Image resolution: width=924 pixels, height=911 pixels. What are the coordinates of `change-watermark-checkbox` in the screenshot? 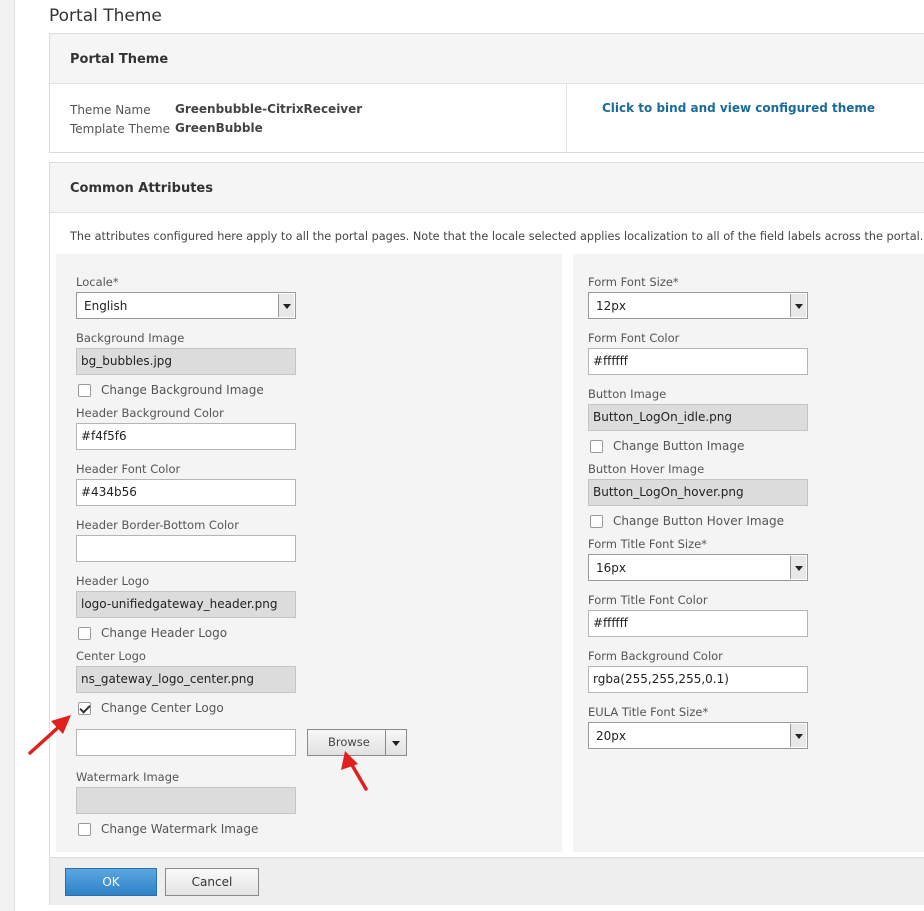 It's located at (84, 829).